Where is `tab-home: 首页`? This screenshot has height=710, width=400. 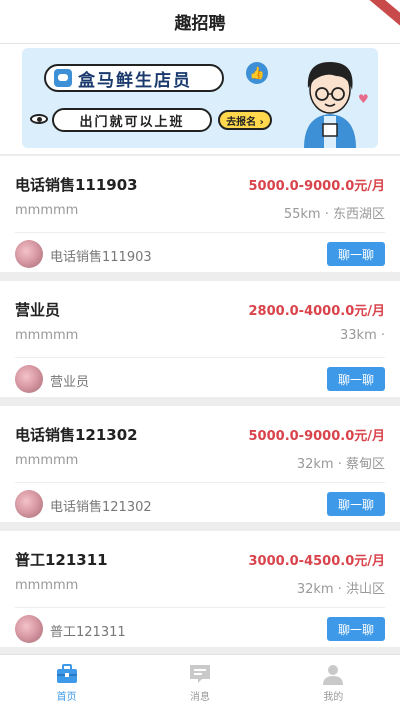 tab-home: 首页 is located at coordinates (66, 682).